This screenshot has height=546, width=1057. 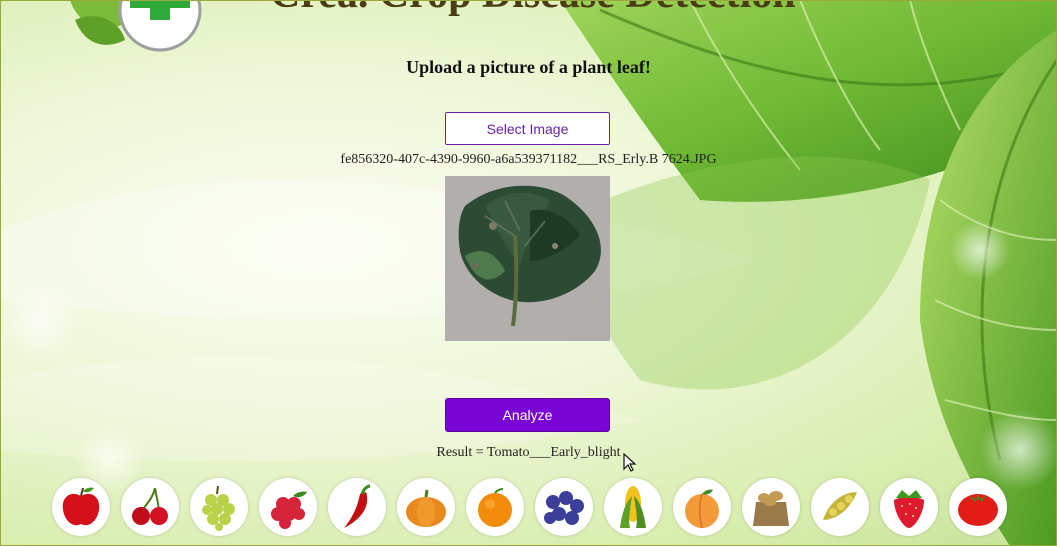 I want to click on result-text: Result = Tomato___Early_blight, so click(x=528, y=452).